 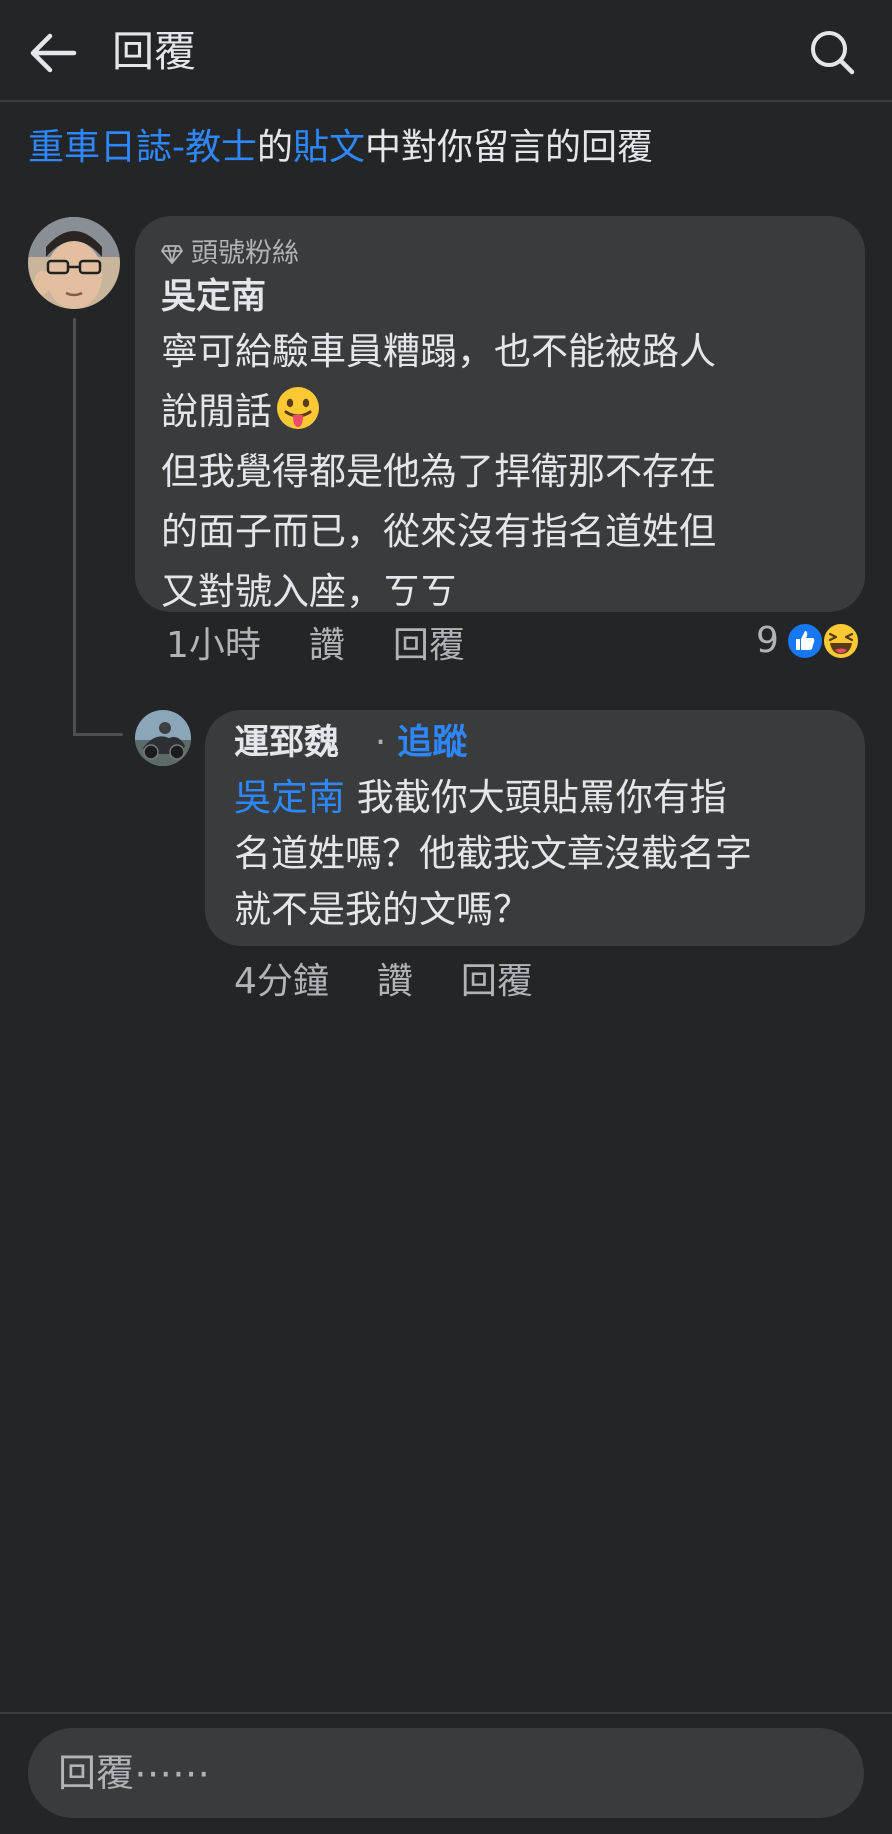 I want to click on reply-line: 就不是我的文嗎？, so click(x=382, y=909).